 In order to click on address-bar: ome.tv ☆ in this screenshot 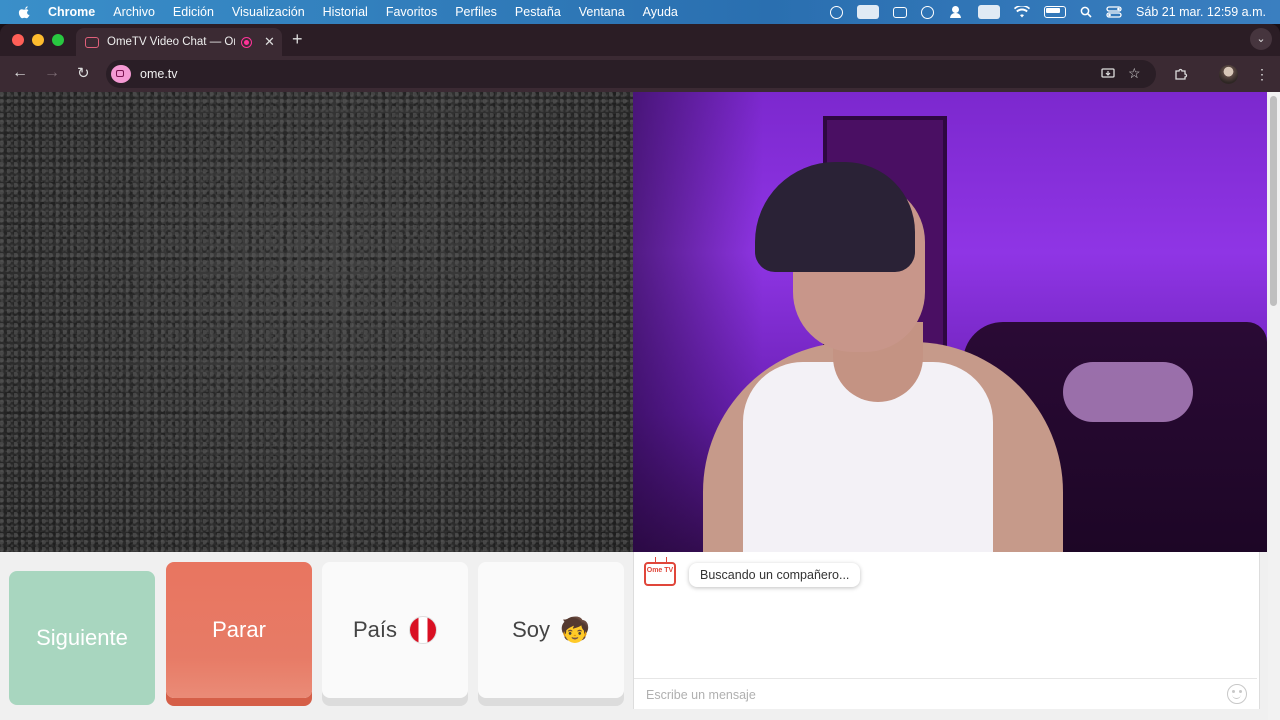, I will do `click(631, 74)`.